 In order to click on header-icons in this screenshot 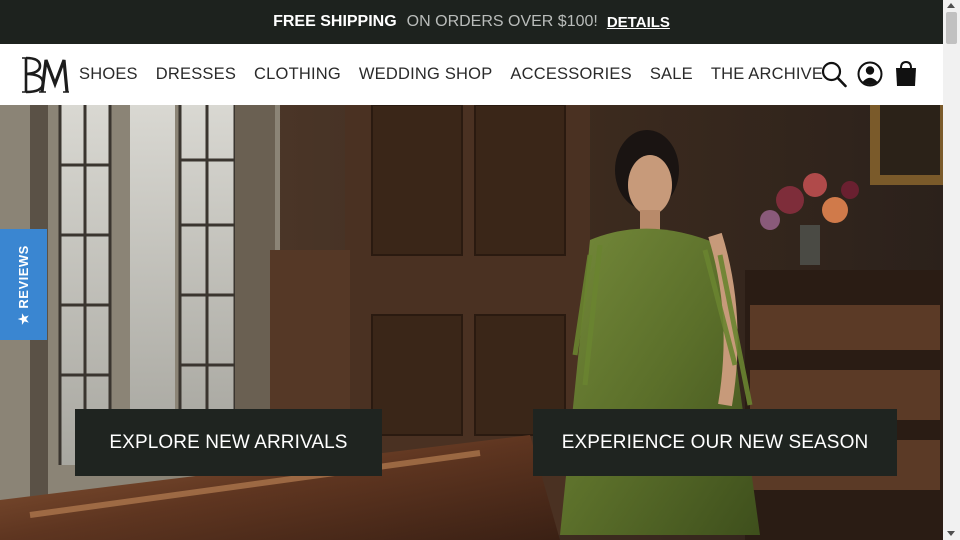, I will do `click(870, 74)`.